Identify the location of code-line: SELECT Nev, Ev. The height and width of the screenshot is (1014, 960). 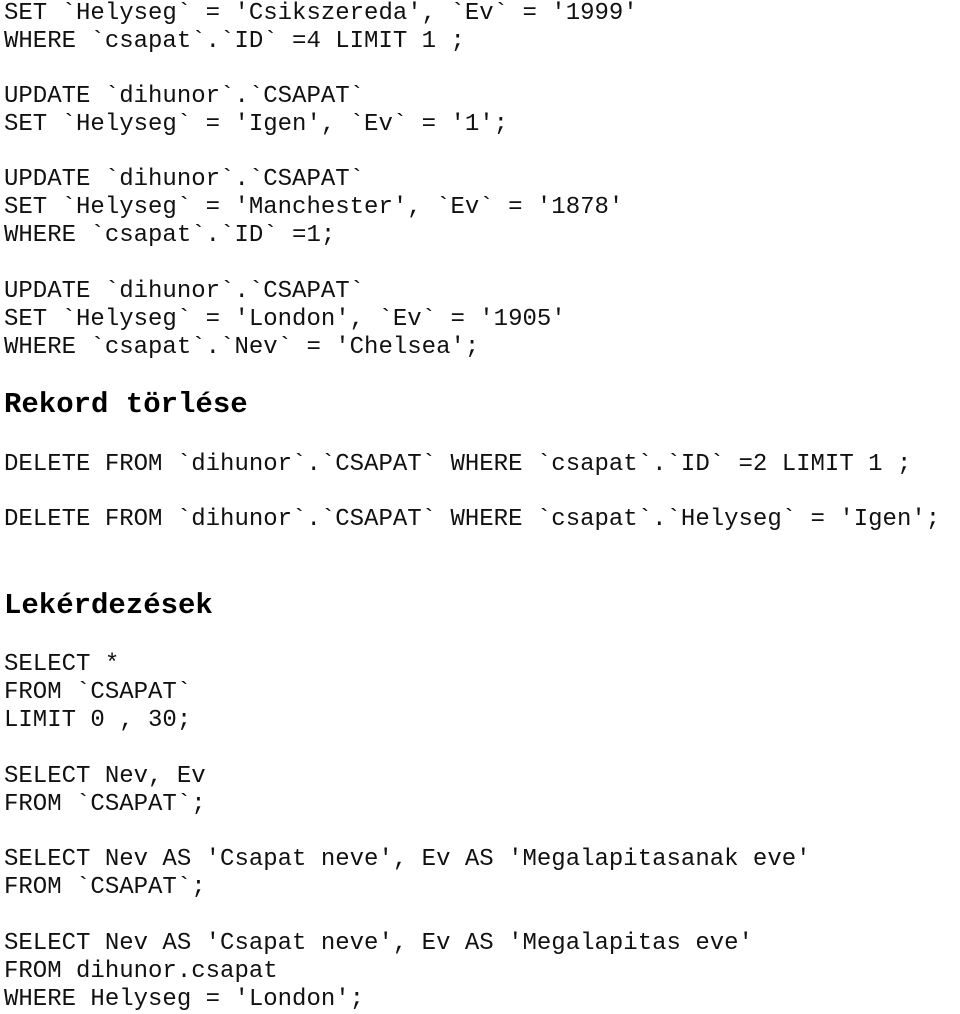
(105, 776).